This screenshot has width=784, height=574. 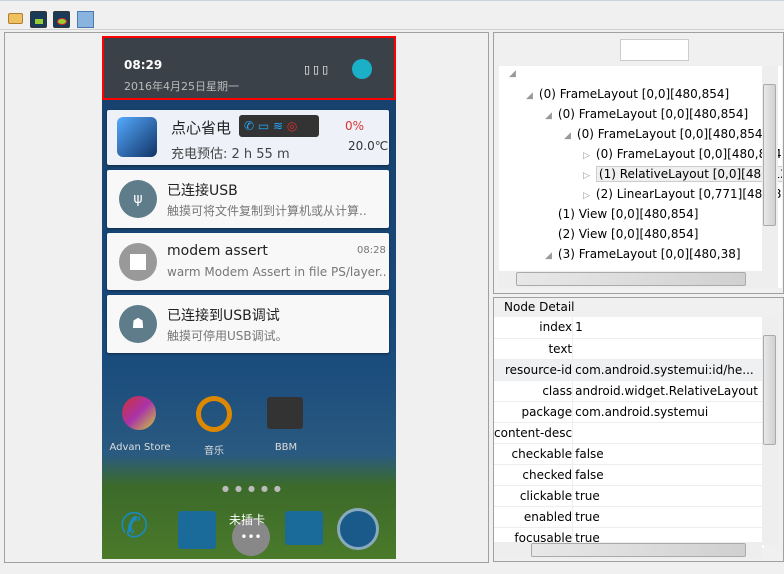 What do you see at coordinates (546, 495) in the screenshot?
I see `property-name: clickable` at bounding box center [546, 495].